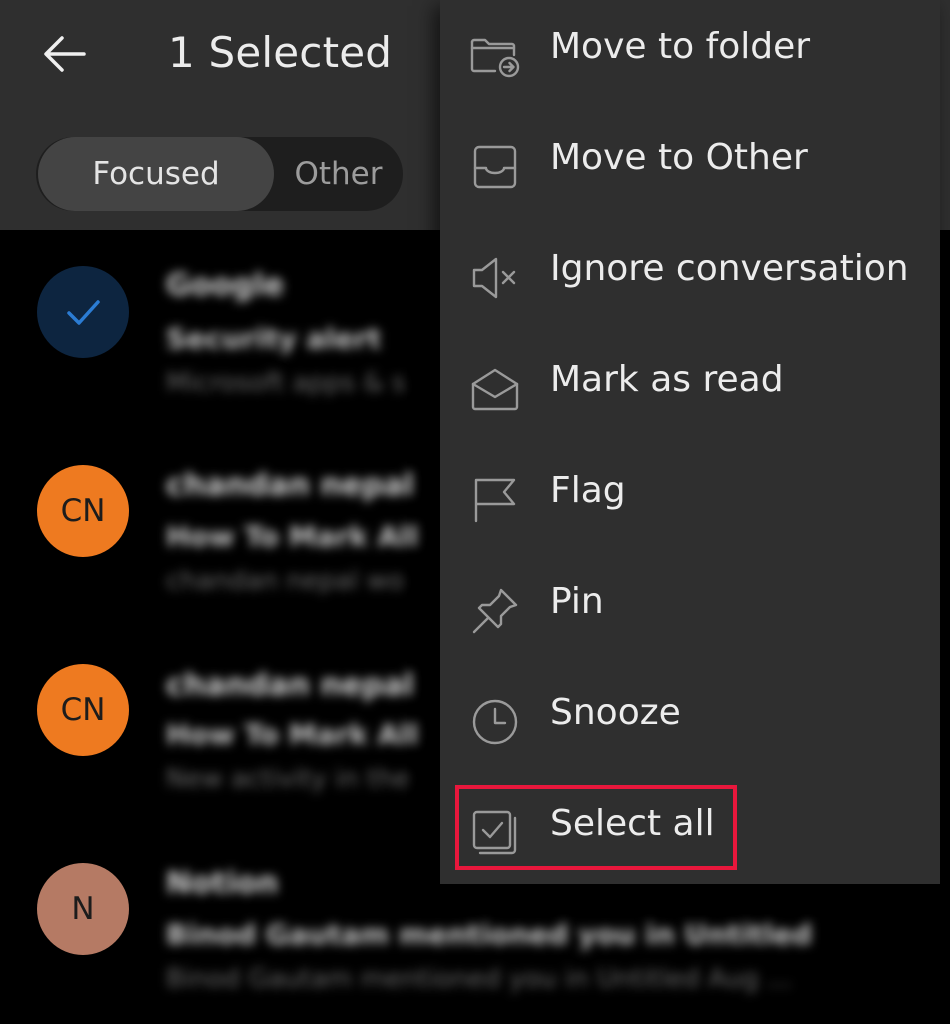 This screenshot has width=950, height=1024. I want to click on checkmark-icon, so click(83, 312).